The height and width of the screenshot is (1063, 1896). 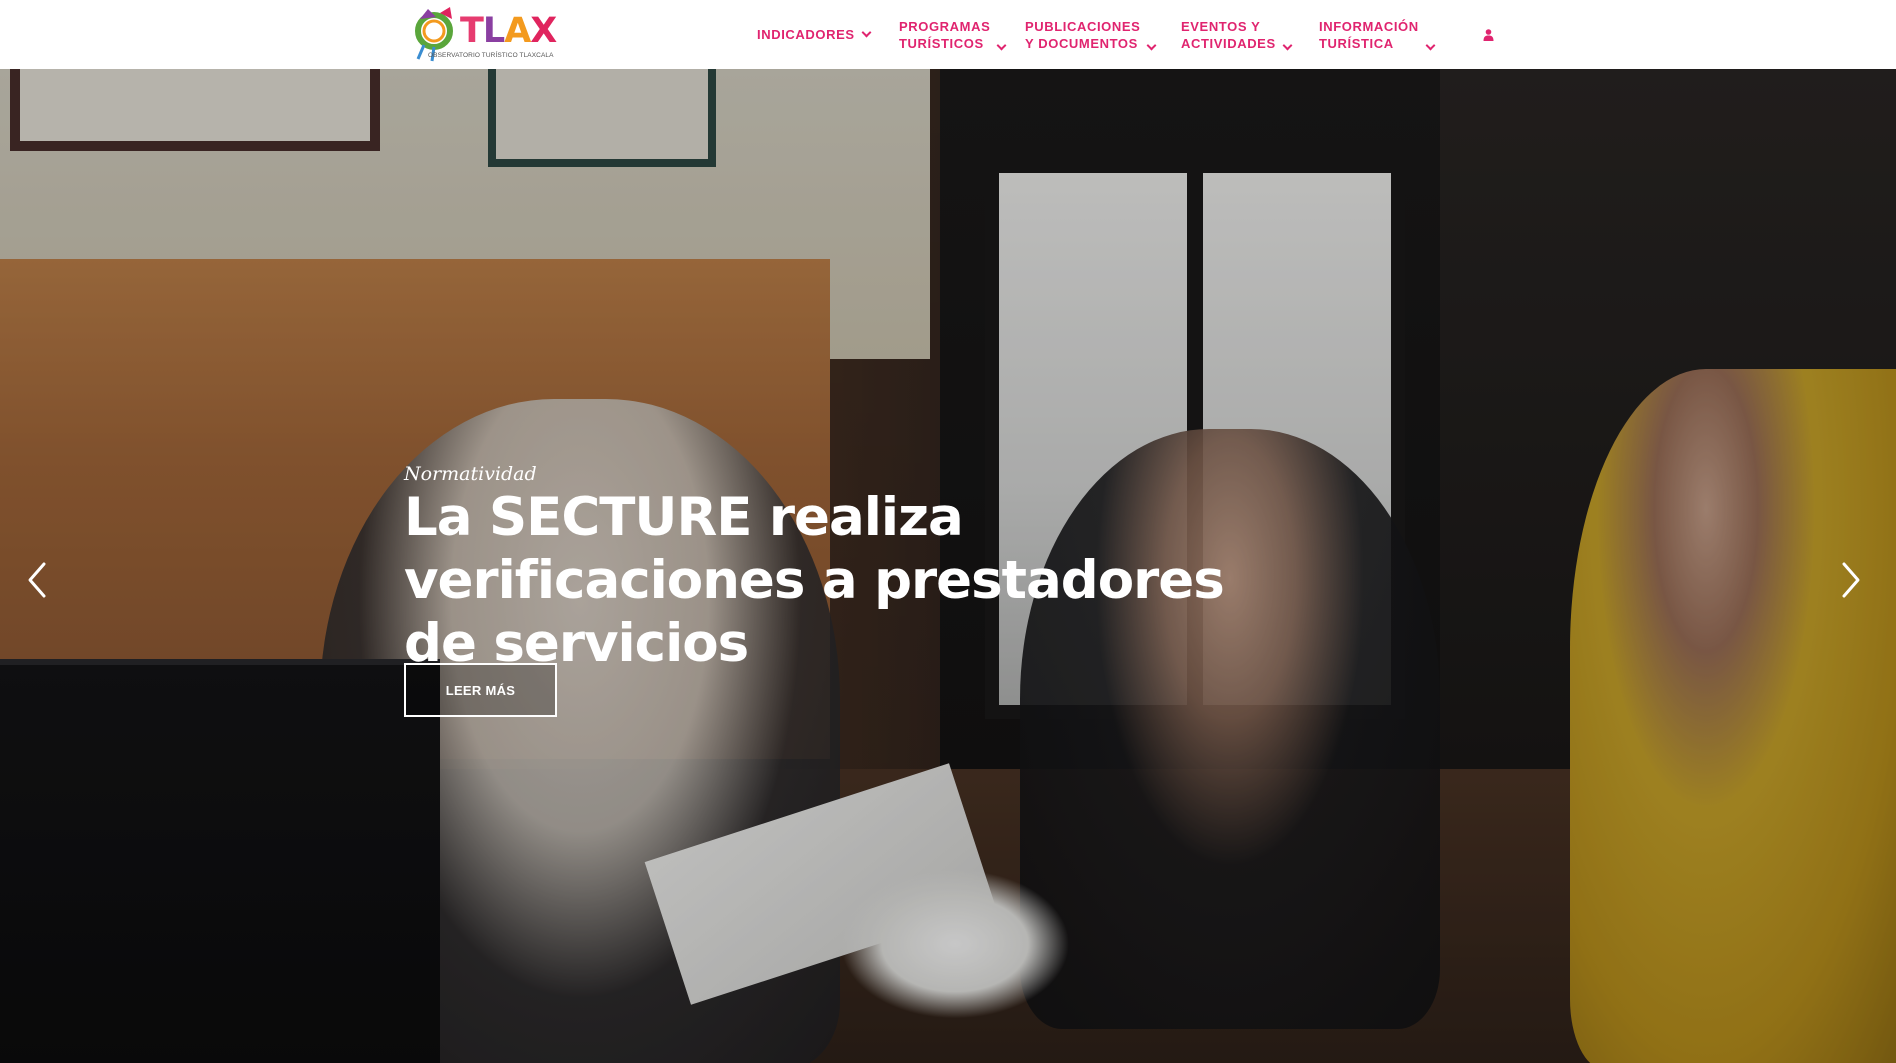 I want to click on nav-label: EVENTOS Y ACTIVIDADES, so click(x=1228, y=35).